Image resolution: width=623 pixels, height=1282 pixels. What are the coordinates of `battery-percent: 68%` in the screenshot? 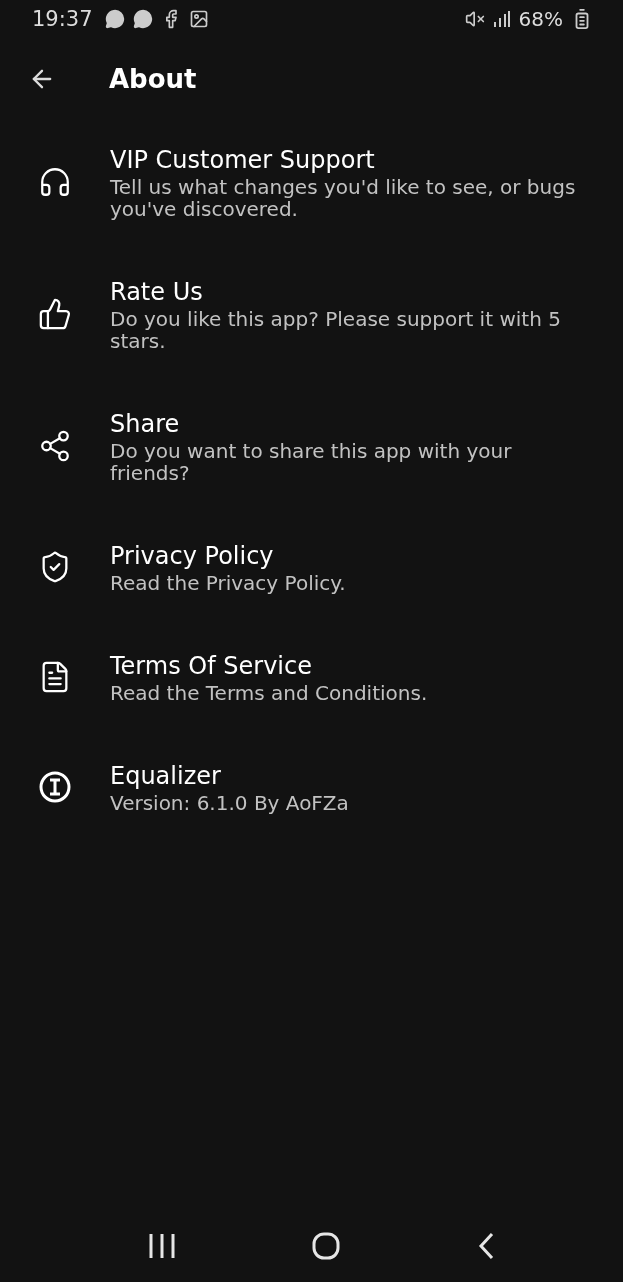 It's located at (540, 19).